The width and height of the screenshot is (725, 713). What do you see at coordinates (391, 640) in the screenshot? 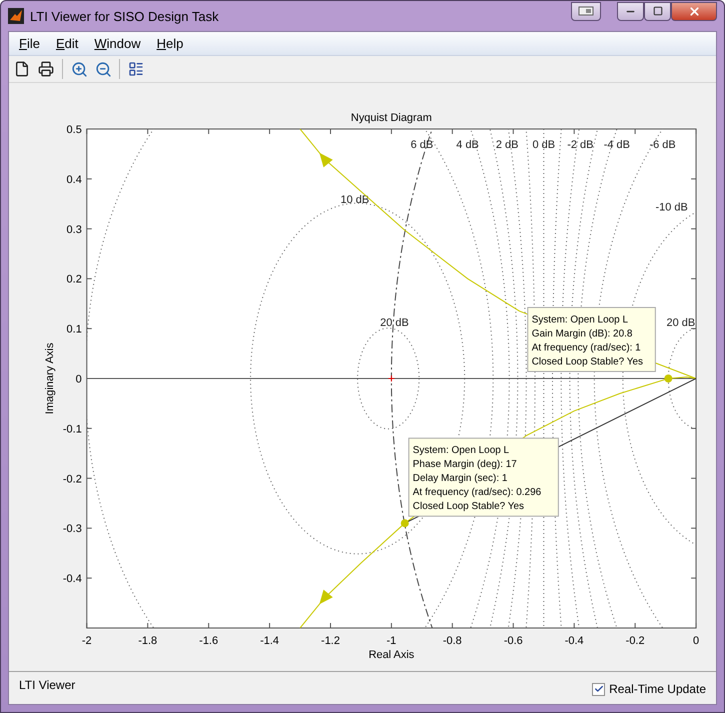
I see `tick-label: -1` at bounding box center [391, 640].